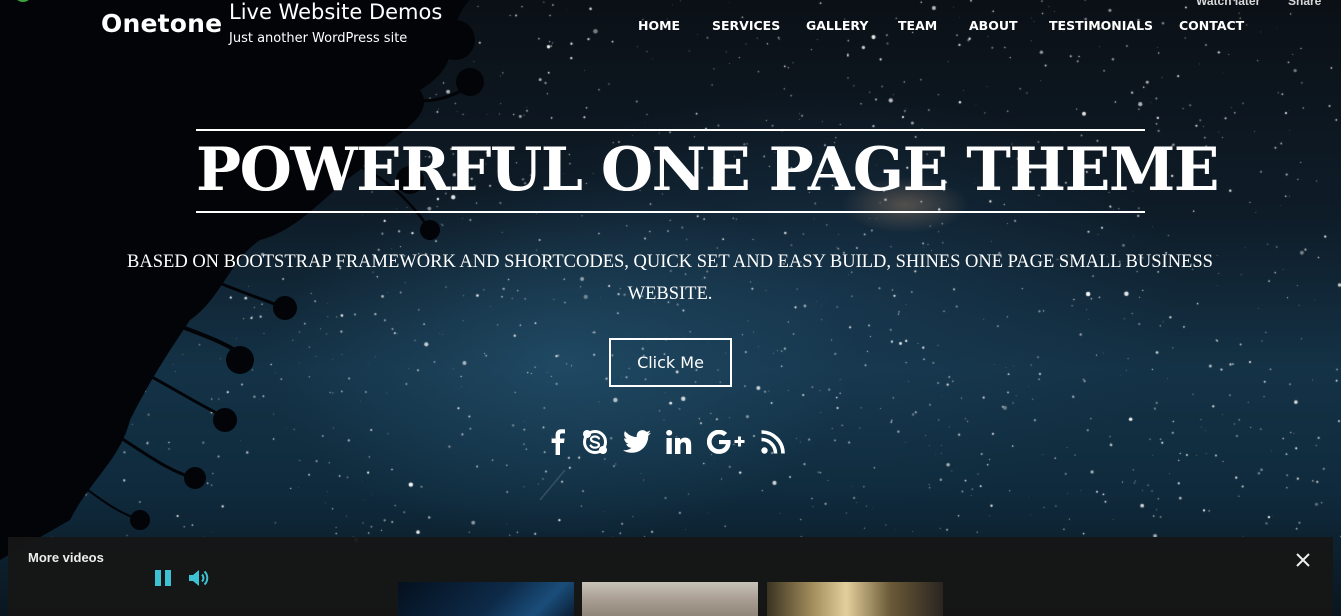 The width and height of the screenshot is (1341, 616). Describe the element at coordinates (595, 442) in the screenshot. I see `skype-icon` at that location.